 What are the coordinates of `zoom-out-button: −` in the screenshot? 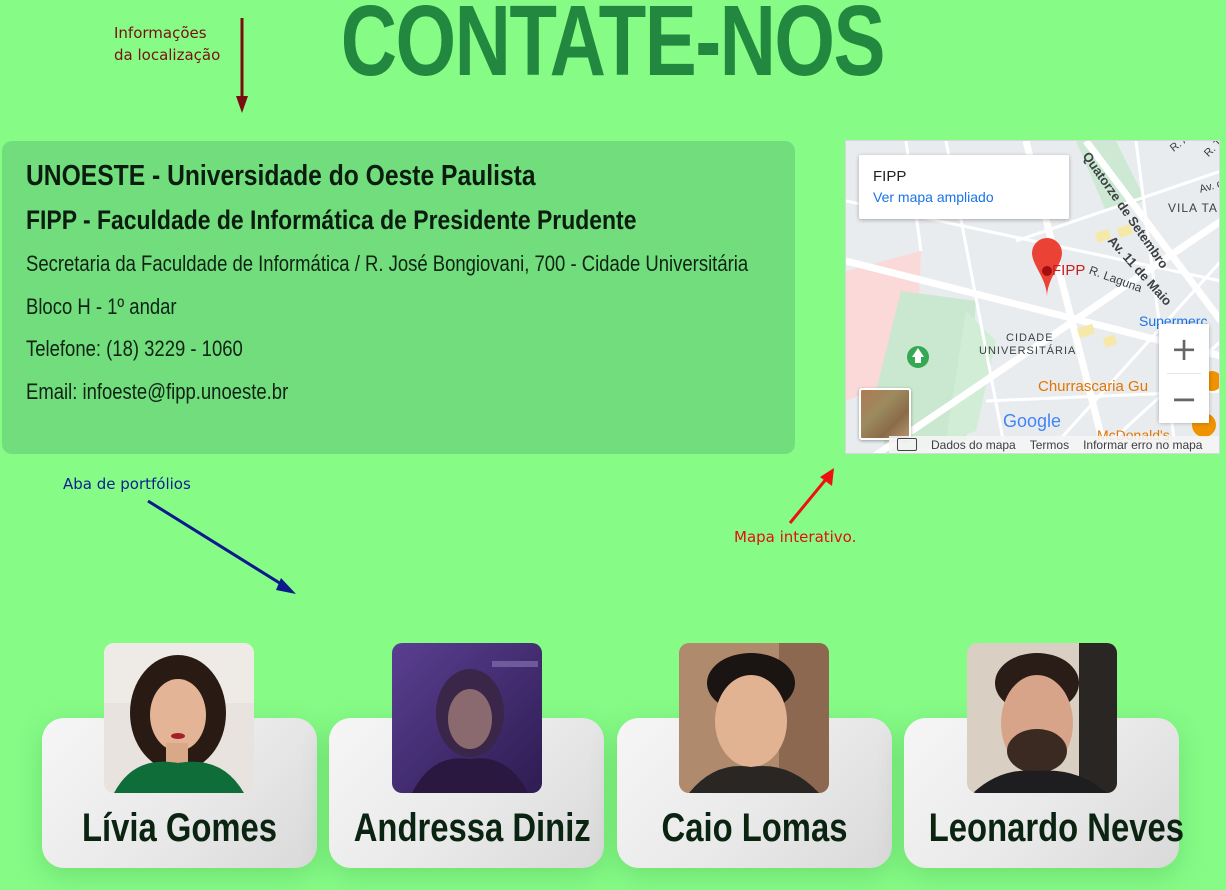 It's located at (1184, 398).